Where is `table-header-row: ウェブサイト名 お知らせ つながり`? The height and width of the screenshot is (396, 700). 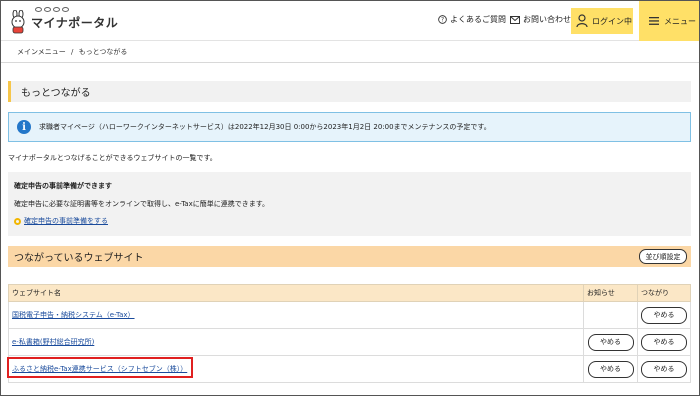
table-header-row: ウェブサイト名 お知らせ つながり is located at coordinates (349, 293).